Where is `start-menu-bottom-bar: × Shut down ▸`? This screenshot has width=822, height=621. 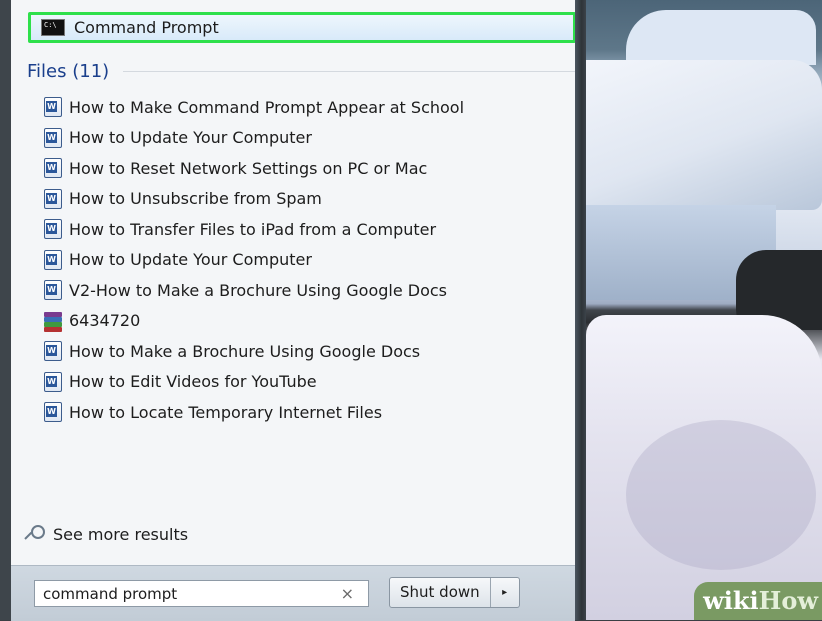 start-menu-bottom-bar: × Shut down ▸ is located at coordinates (293, 593).